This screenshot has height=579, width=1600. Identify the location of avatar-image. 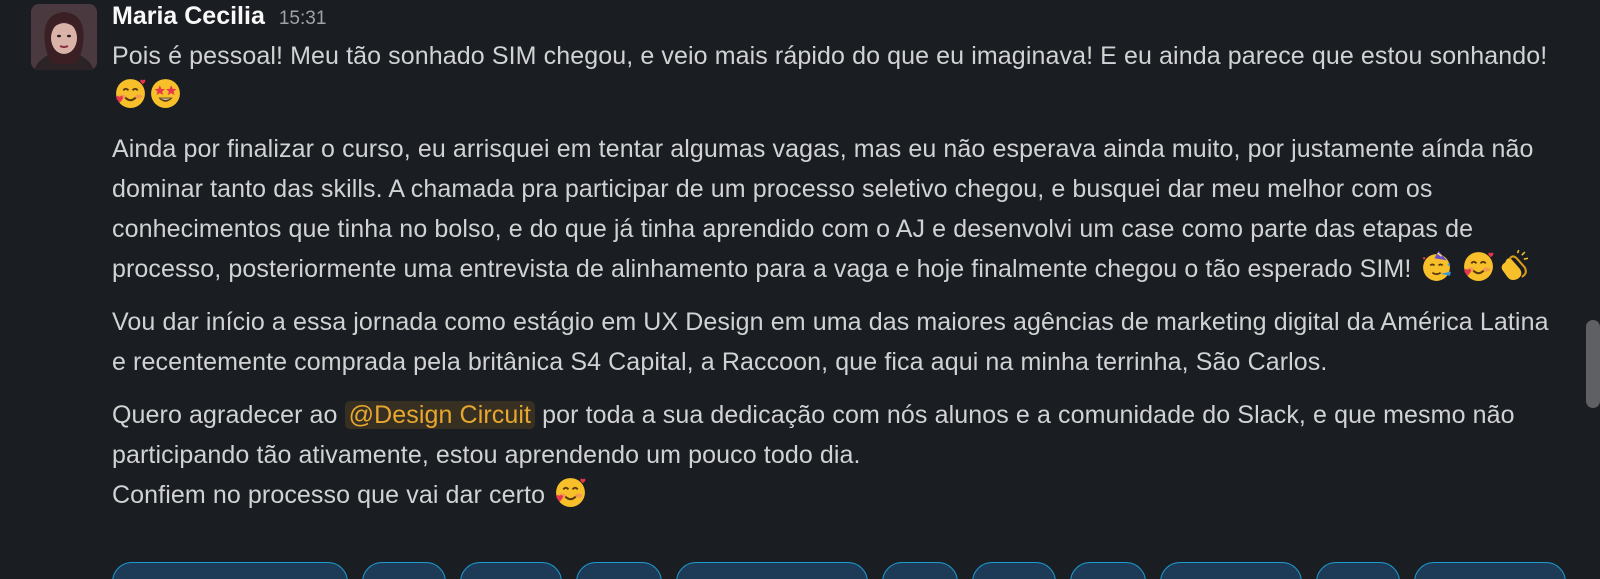
(64, 37).